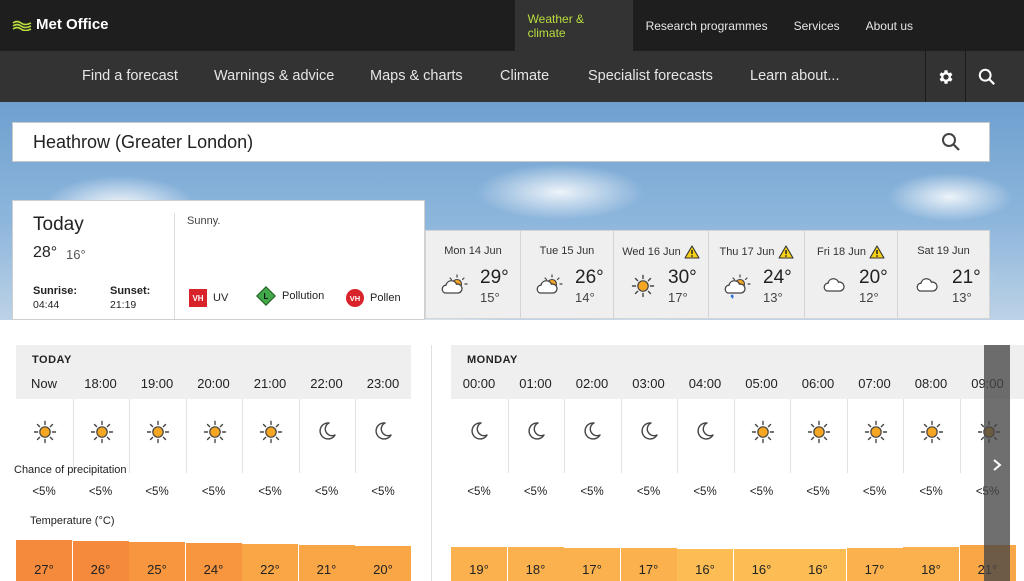  What do you see at coordinates (692, 252) in the screenshot?
I see `warning-icon` at bounding box center [692, 252].